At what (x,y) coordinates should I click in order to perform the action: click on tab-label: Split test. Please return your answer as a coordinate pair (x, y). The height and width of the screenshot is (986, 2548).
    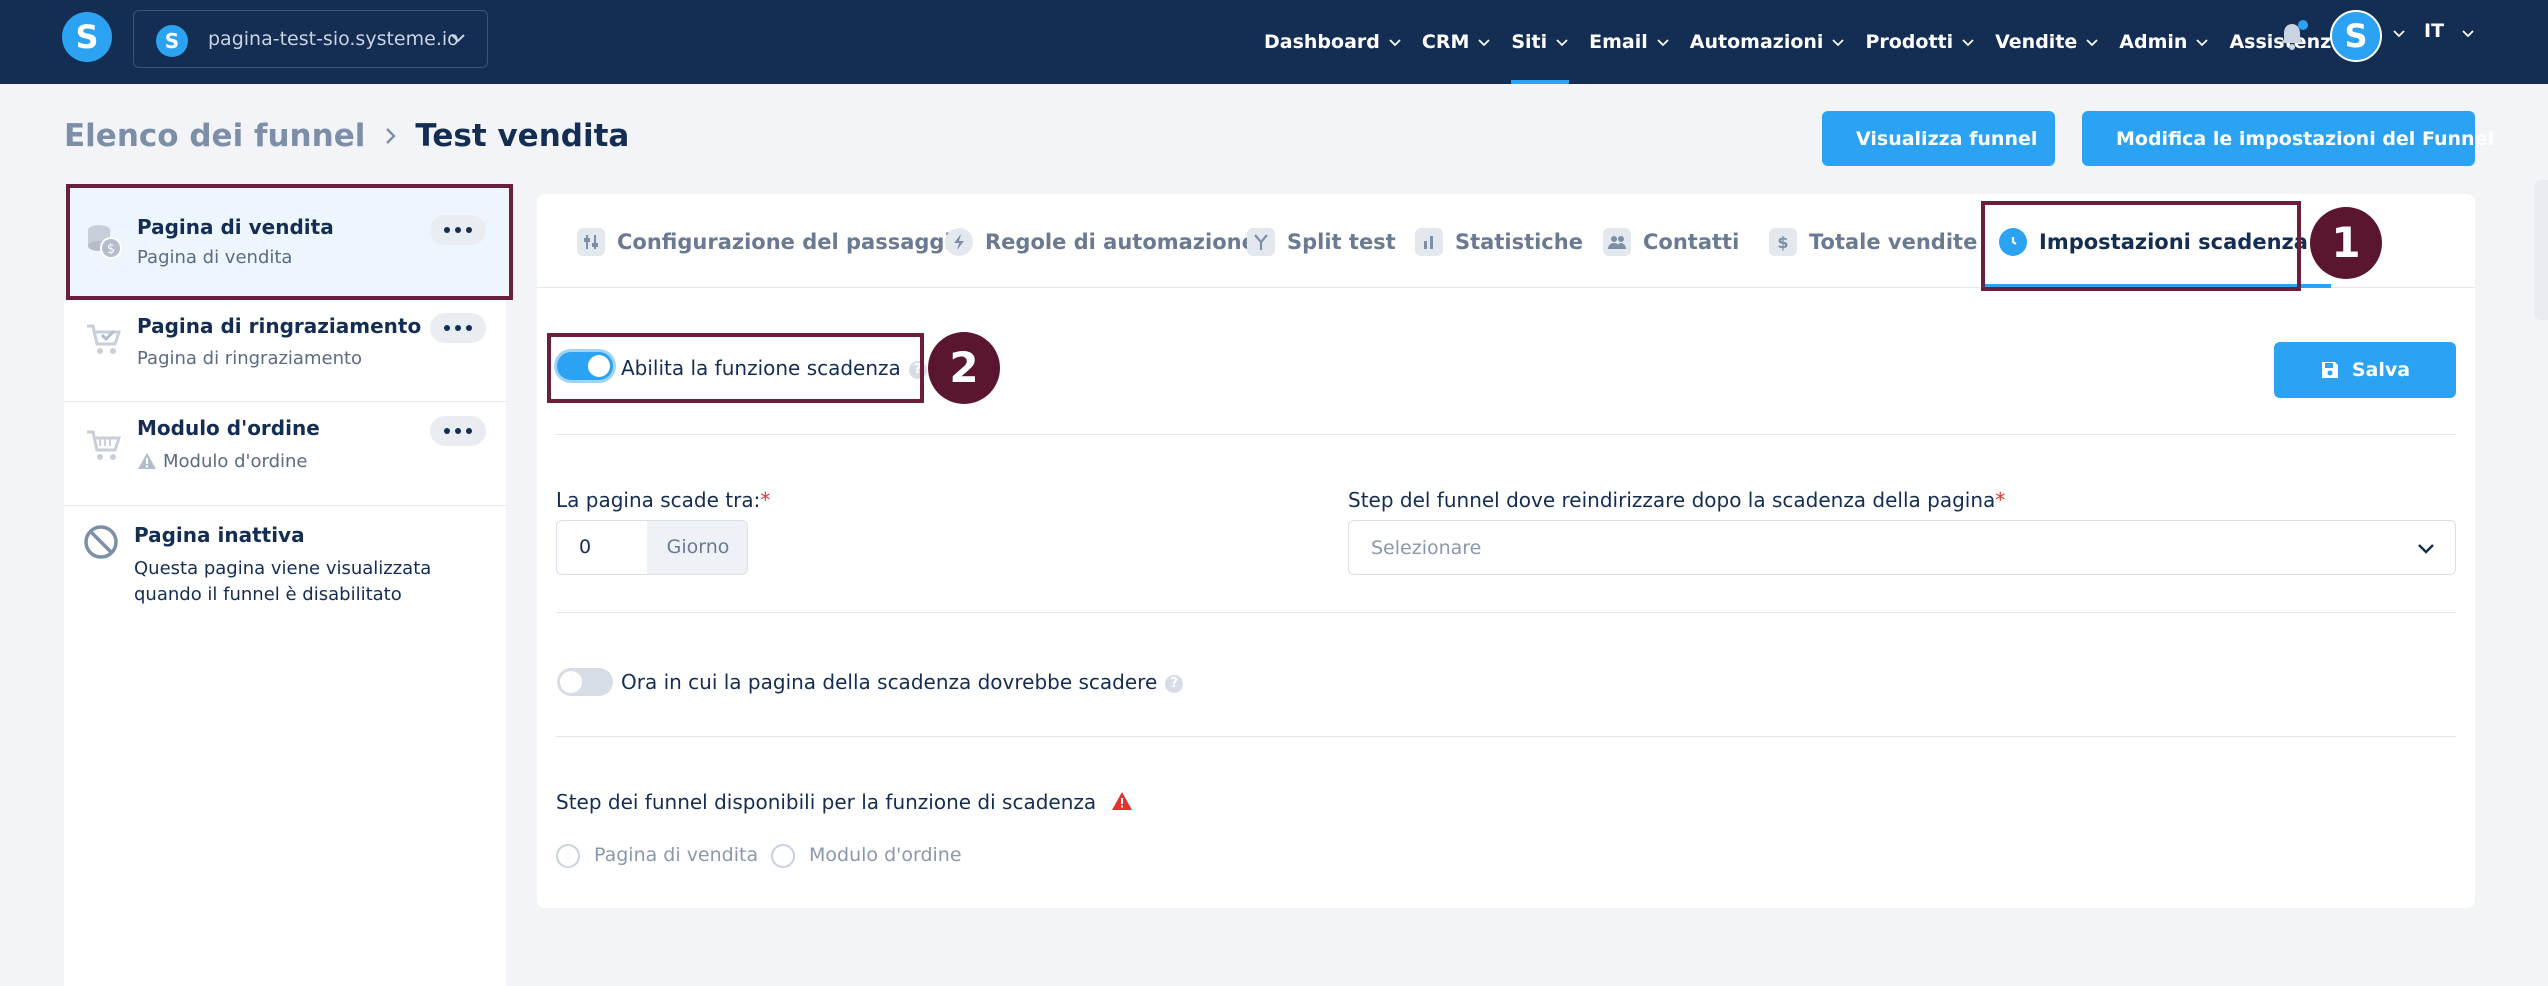
    Looking at the image, I should click on (1341, 242).